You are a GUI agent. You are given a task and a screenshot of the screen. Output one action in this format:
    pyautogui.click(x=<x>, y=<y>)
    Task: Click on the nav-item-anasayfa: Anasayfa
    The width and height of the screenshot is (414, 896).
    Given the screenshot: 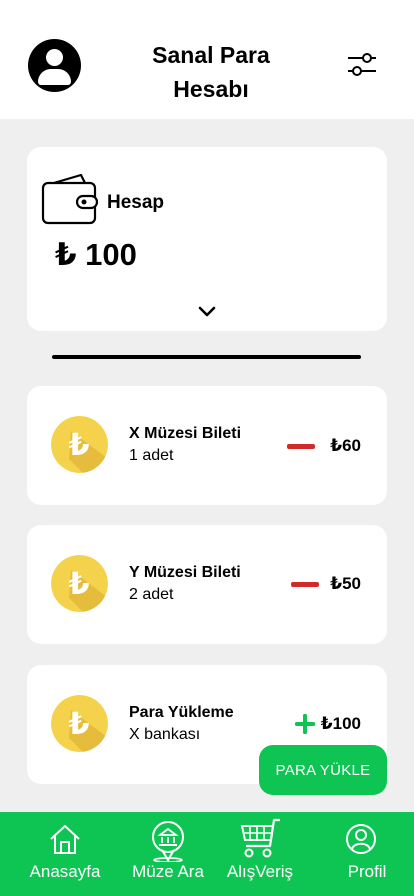 What is the action you would take?
    pyautogui.click(x=65, y=854)
    